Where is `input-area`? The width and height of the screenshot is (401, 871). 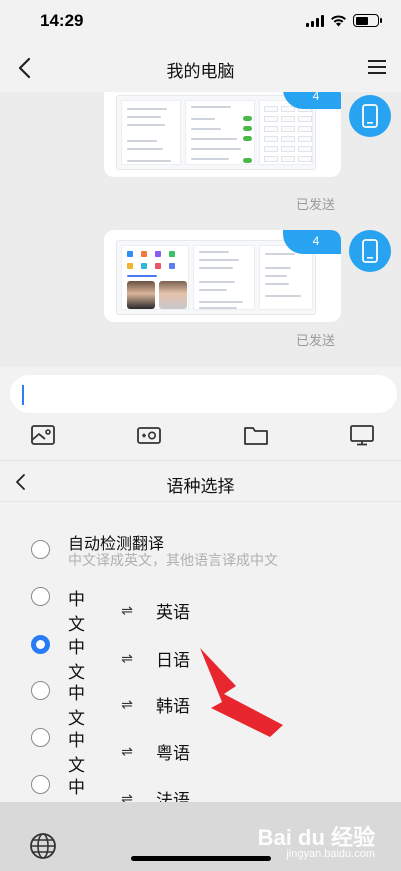
input-area is located at coordinates (200, 414).